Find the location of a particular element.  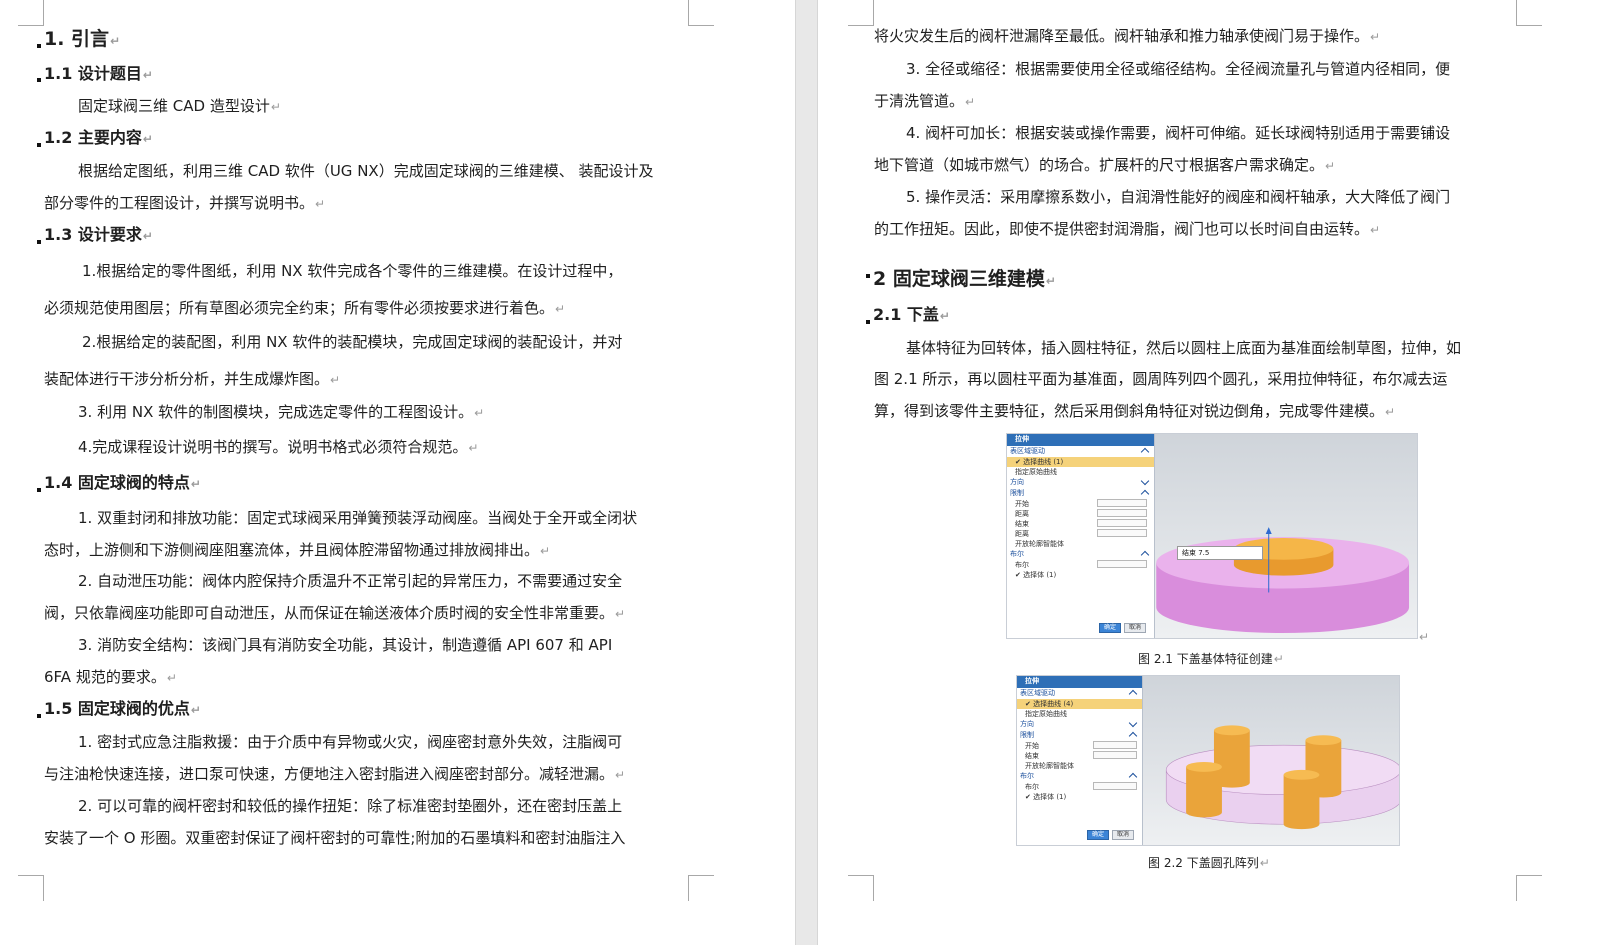

requirement-1: 1.根据给定的零件图纸，利用 NX 软件完成各个零件的三维建模。在设计过程中， is located at coordinates (352, 271).